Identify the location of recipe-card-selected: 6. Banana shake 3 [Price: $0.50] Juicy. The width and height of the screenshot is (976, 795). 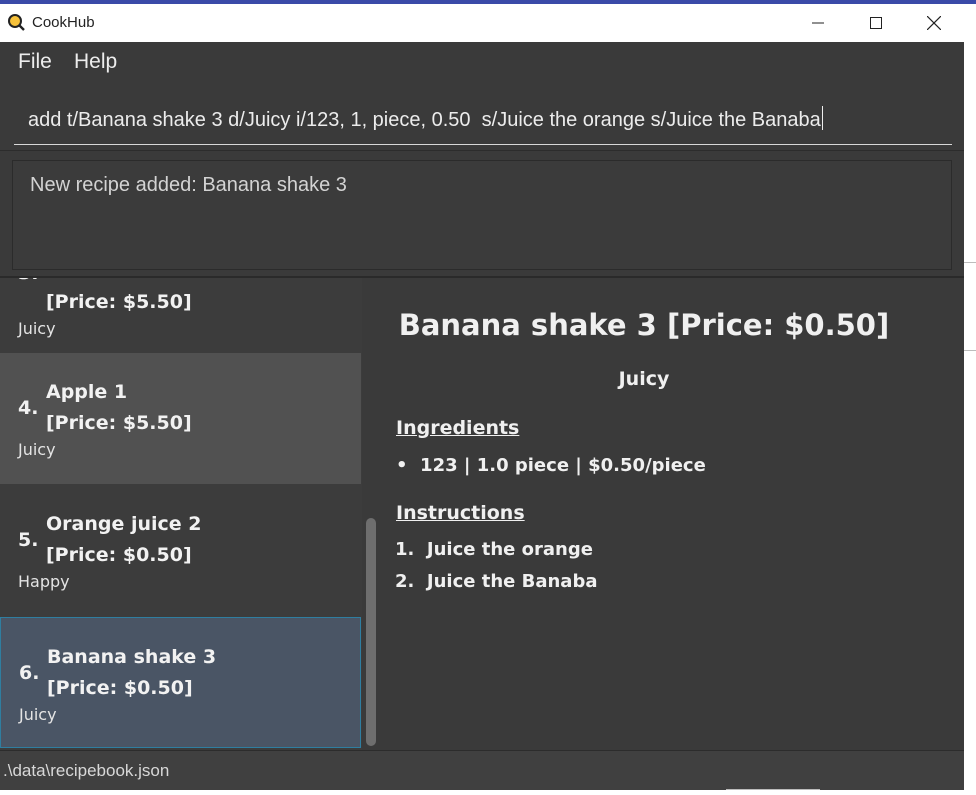
(180, 682).